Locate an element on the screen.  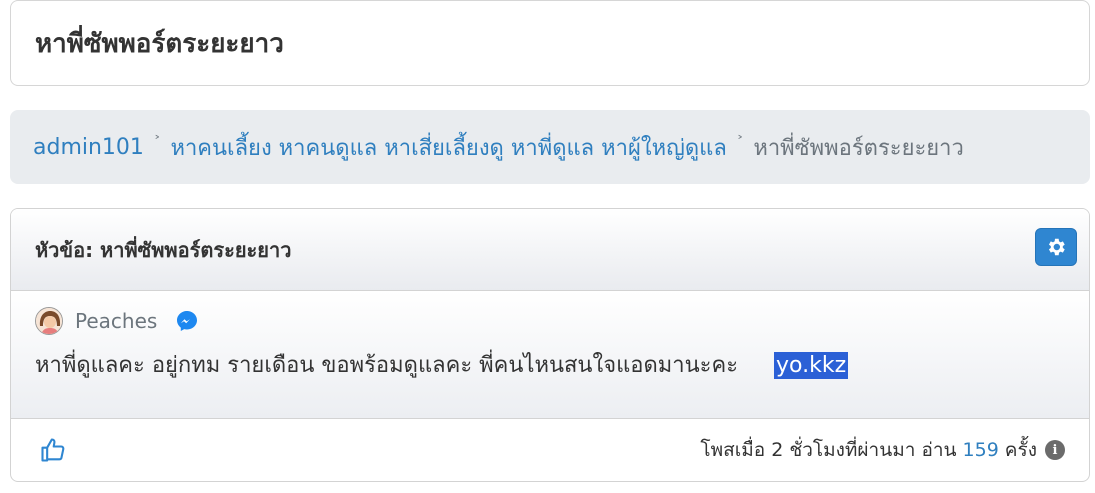
info-icon: i is located at coordinates (1055, 450).